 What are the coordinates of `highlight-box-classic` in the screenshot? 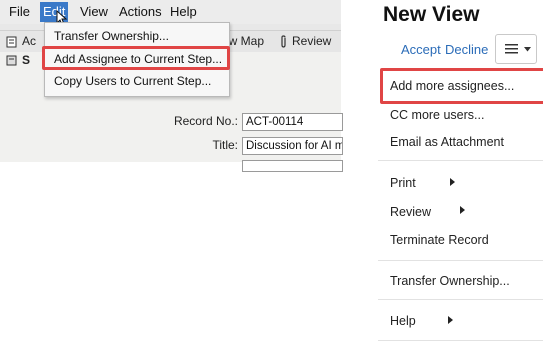 It's located at (136, 58).